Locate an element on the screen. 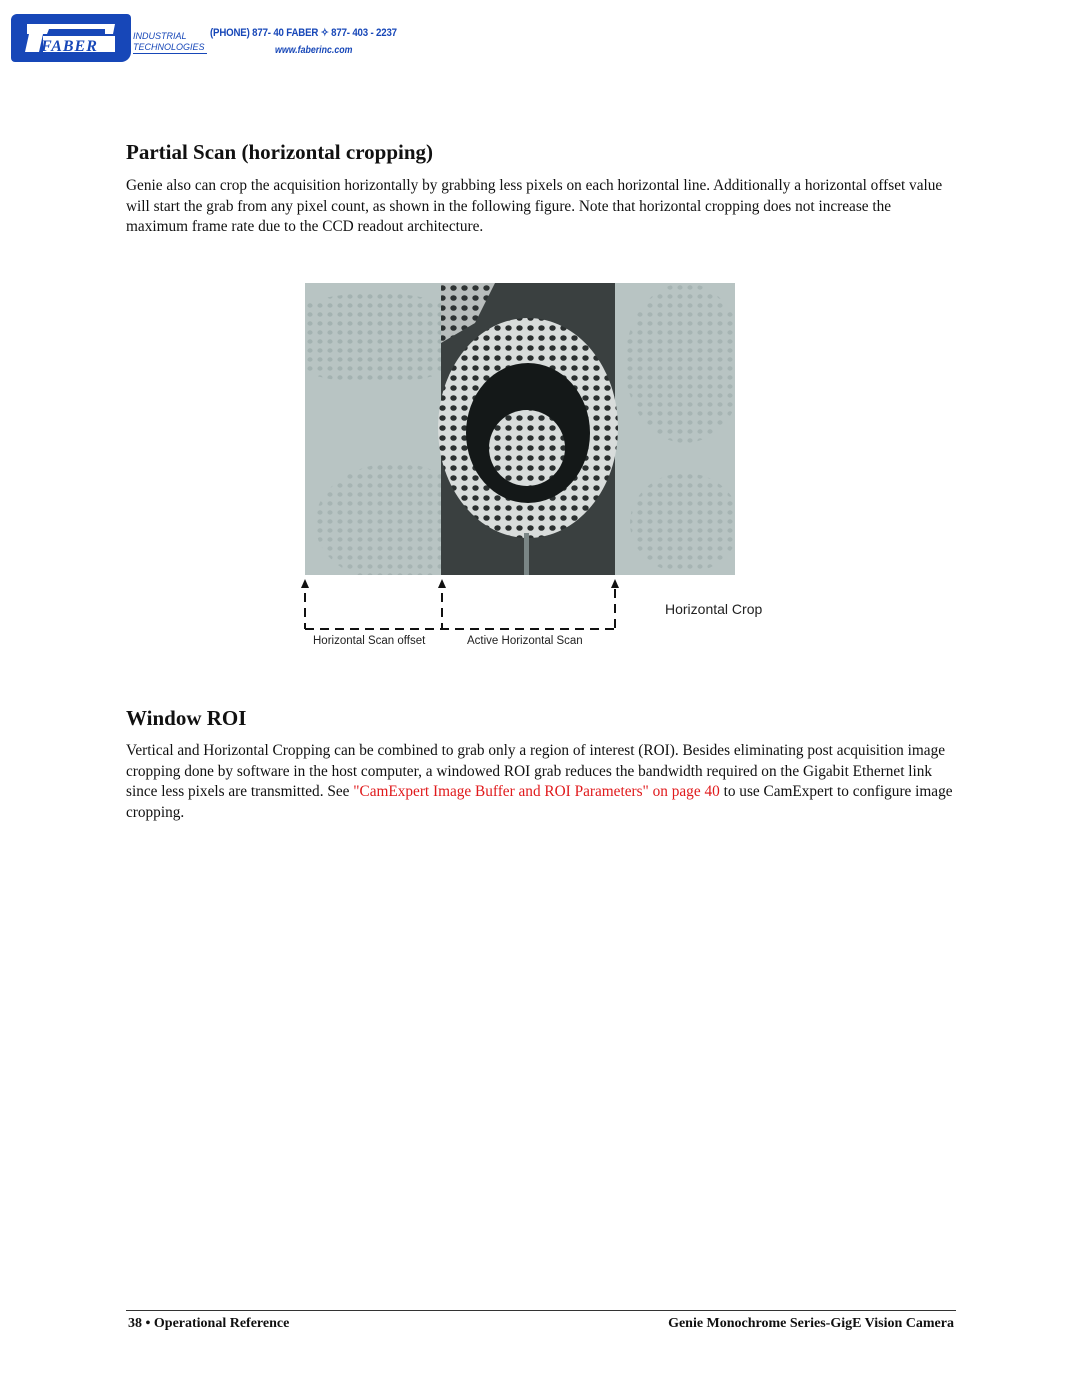 The image size is (1080, 1397). figure-image is located at coordinates (520, 429).